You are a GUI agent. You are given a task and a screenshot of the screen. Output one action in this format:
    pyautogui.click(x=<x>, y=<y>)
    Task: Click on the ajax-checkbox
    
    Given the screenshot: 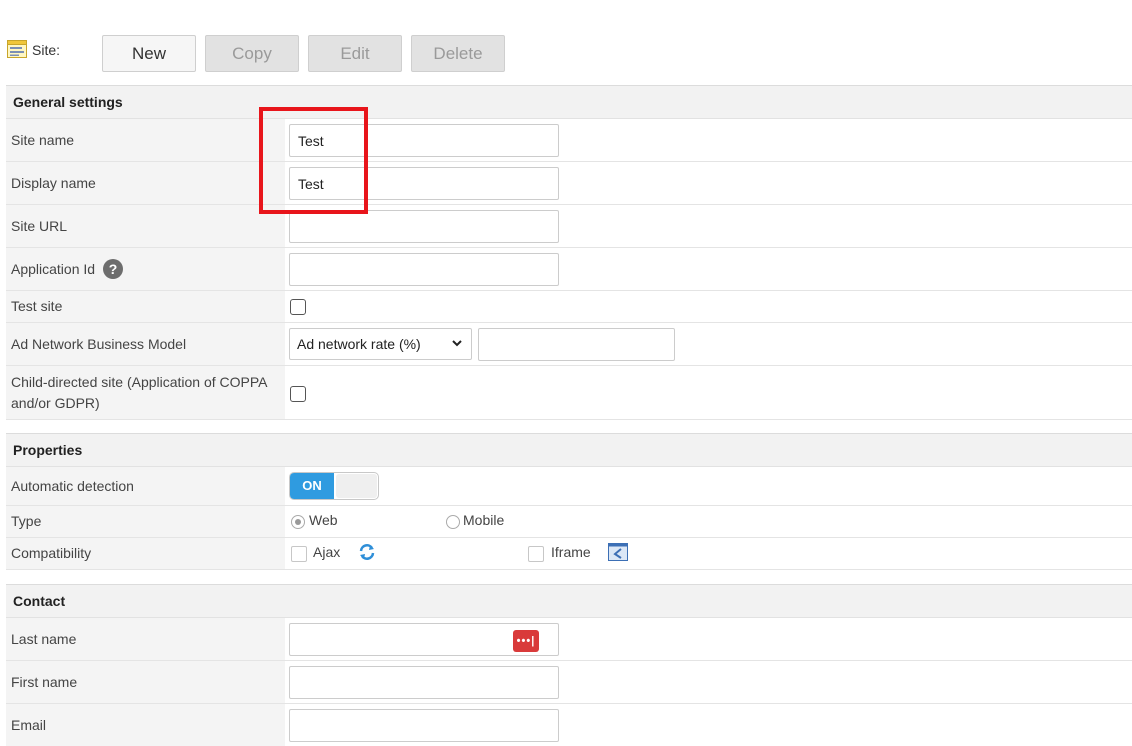 What is the action you would take?
    pyautogui.click(x=299, y=554)
    